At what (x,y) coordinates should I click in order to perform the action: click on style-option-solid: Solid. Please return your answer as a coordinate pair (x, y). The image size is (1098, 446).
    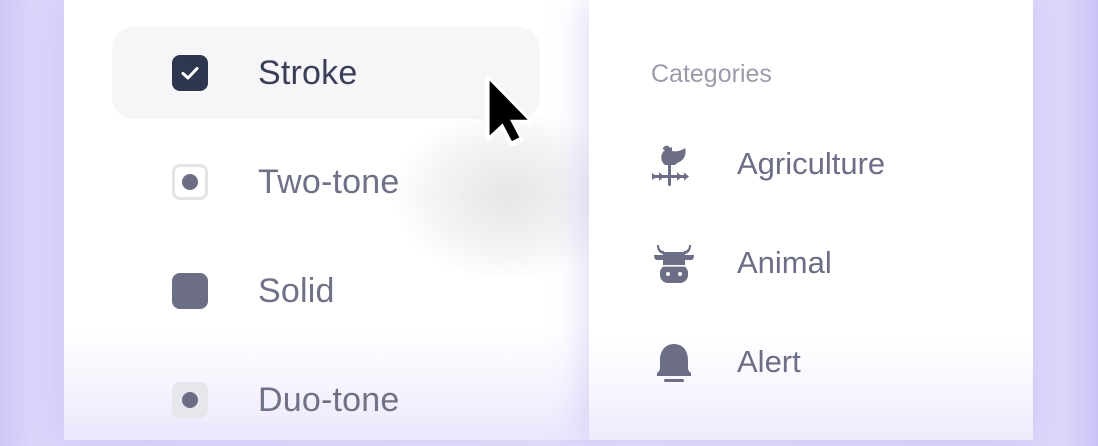
    Looking at the image, I should click on (326, 291).